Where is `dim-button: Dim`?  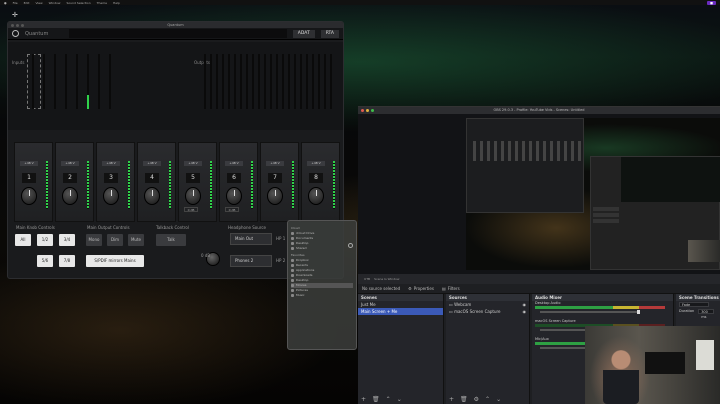
dim-button: Dim is located at coordinates (115, 240).